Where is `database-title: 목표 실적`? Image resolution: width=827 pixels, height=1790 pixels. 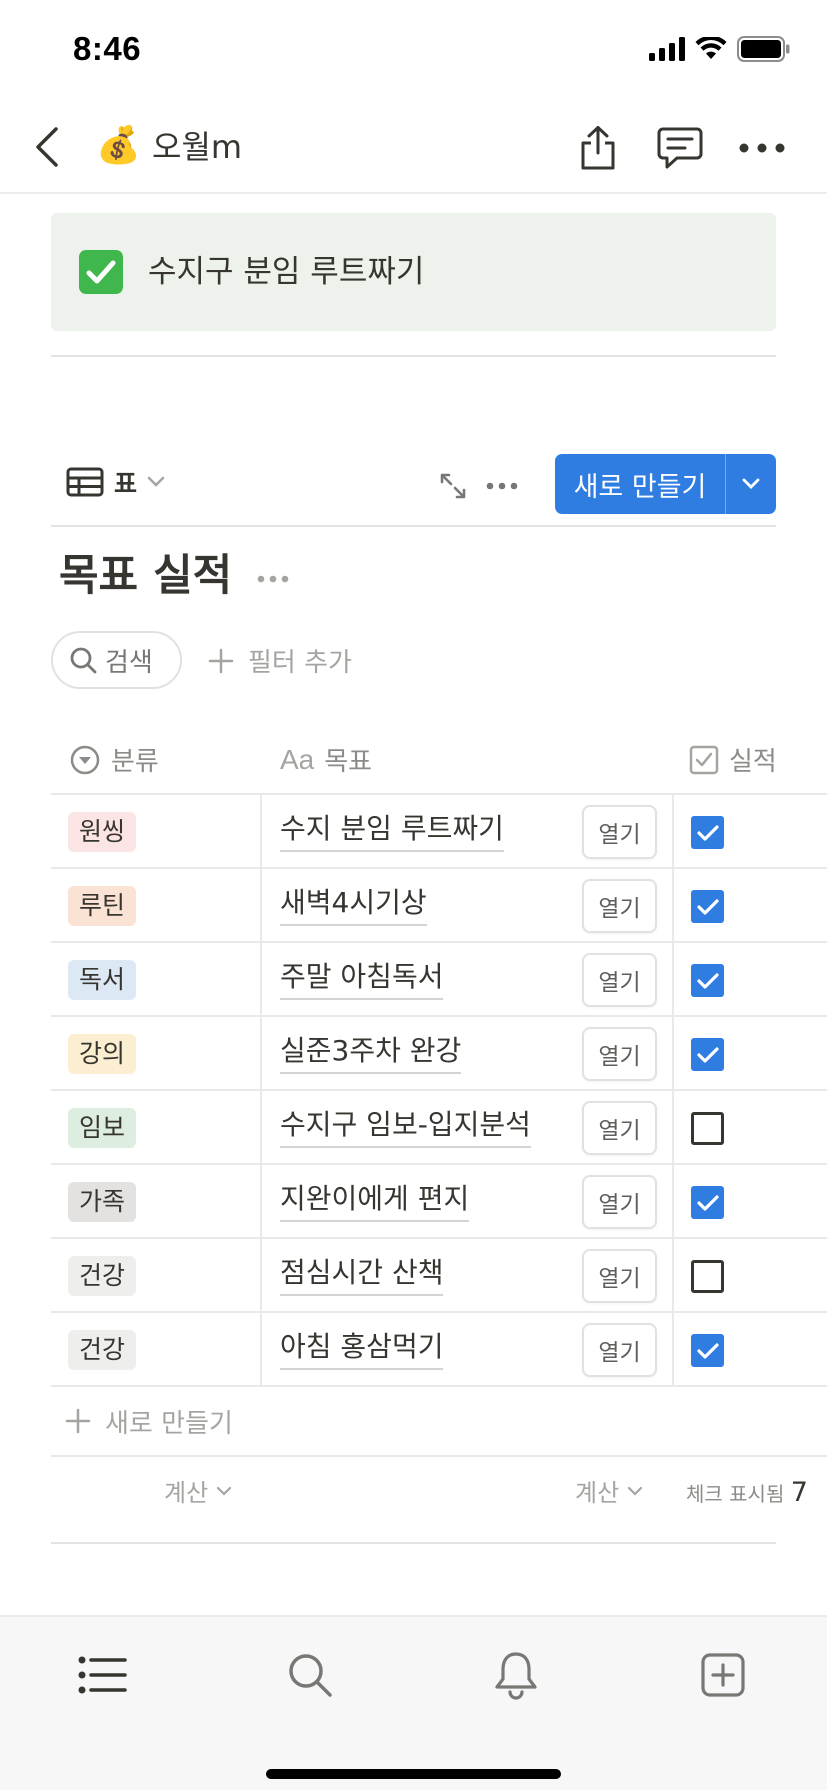 database-title: 목표 실적 is located at coordinates (145, 576).